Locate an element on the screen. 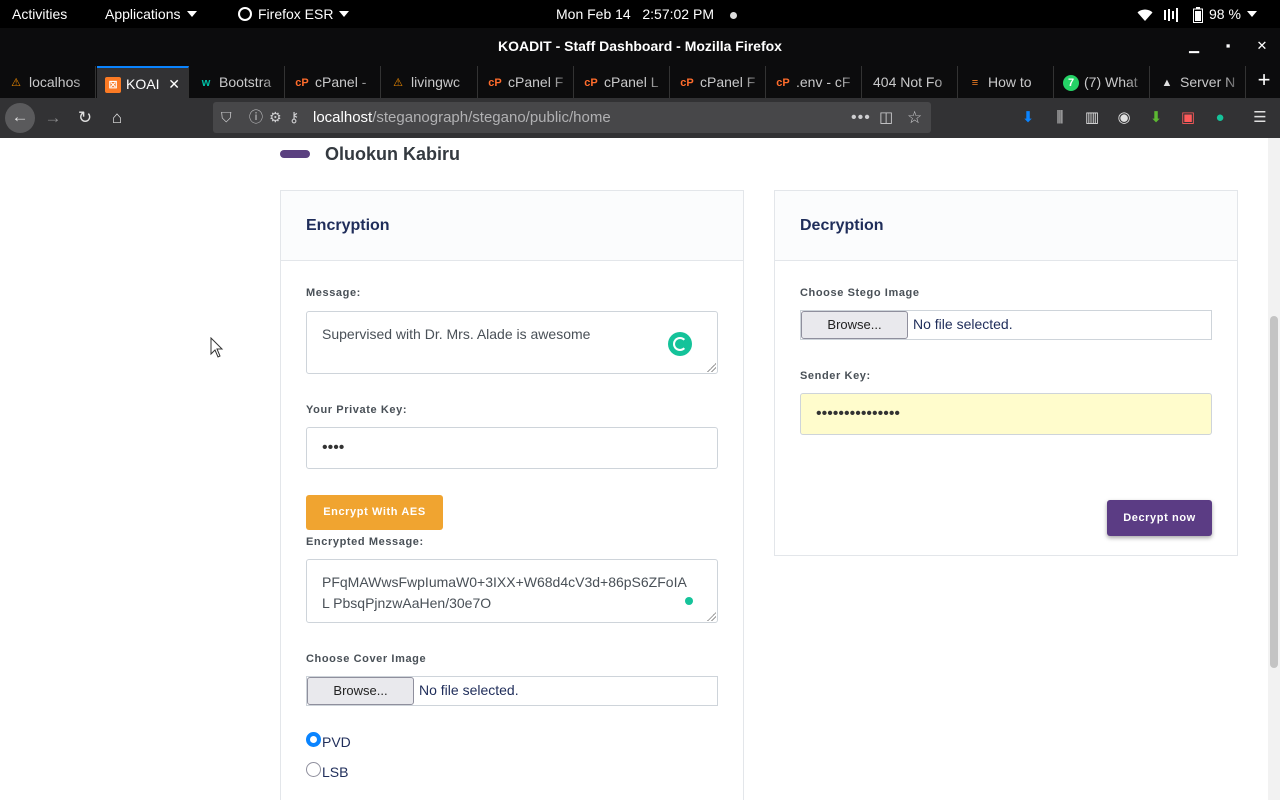 Image resolution: width=1280 pixels, height=800 pixels. sender-key-label: Sender Key: is located at coordinates (835, 376).